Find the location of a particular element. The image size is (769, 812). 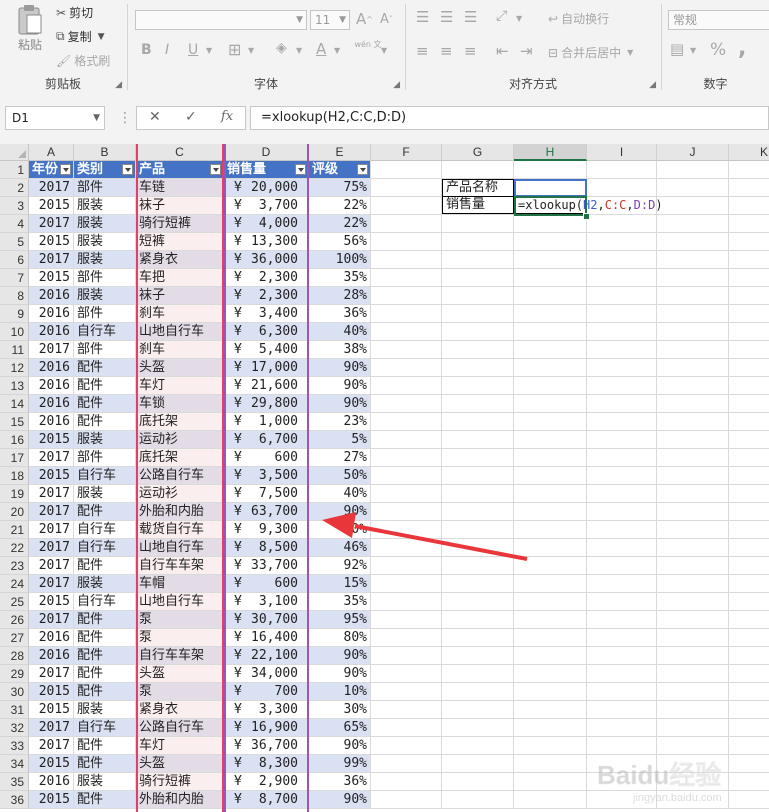

formula-bar-grip-icon: ⋮ is located at coordinates (125, 118).